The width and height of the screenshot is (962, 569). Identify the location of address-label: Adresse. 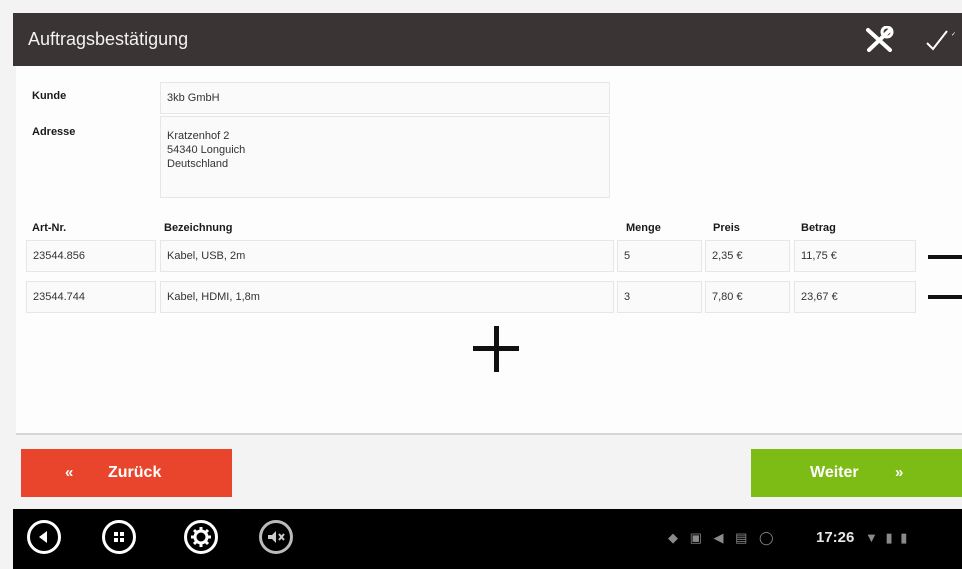
(54, 132).